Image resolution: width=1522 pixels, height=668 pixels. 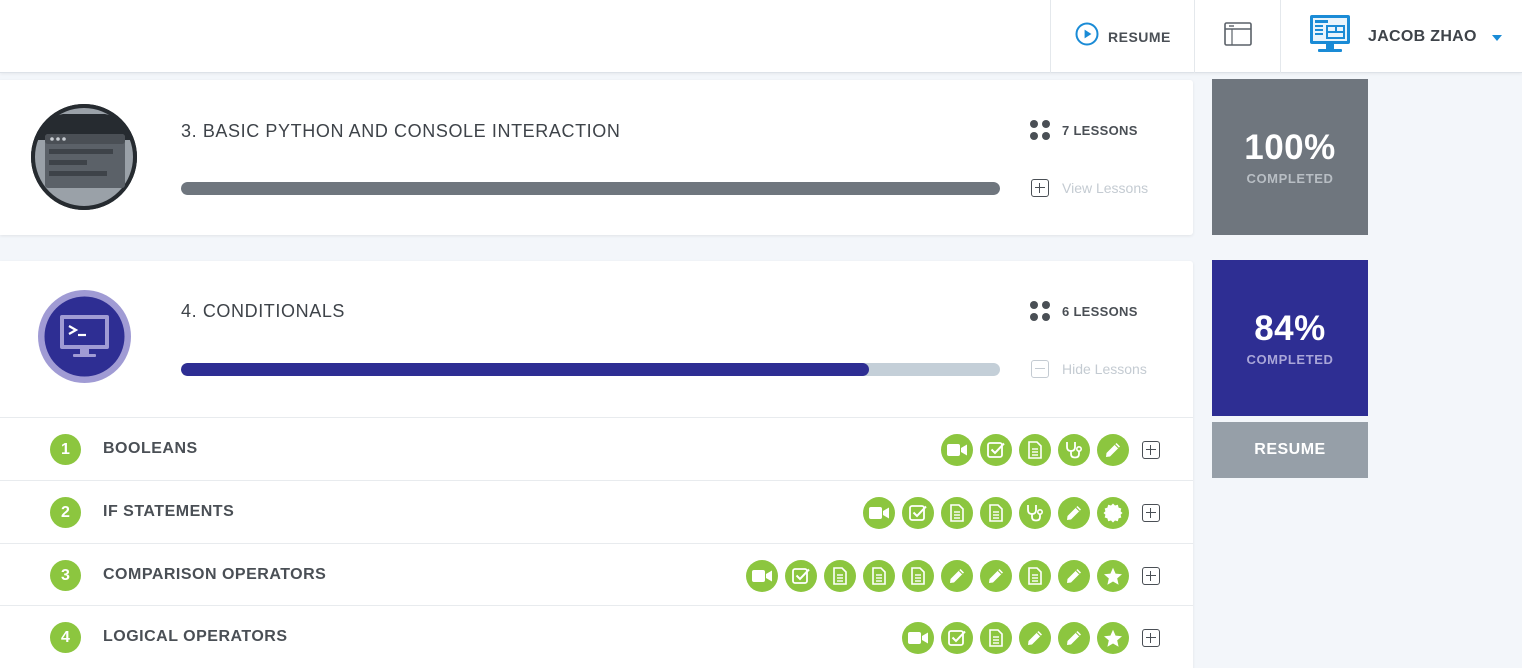 What do you see at coordinates (84, 336) in the screenshot?
I see `terminal-monitor-icon` at bounding box center [84, 336].